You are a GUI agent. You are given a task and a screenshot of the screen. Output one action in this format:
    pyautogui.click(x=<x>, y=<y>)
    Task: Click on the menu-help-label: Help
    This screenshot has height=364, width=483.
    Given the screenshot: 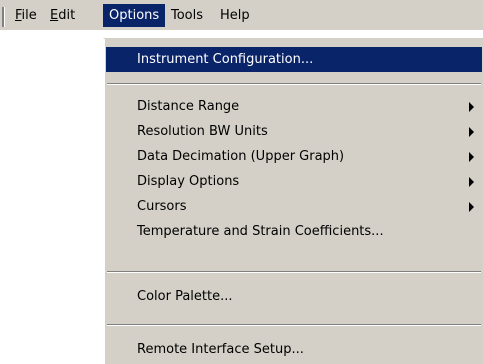 What is the action you would take?
    pyautogui.click(x=235, y=15)
    